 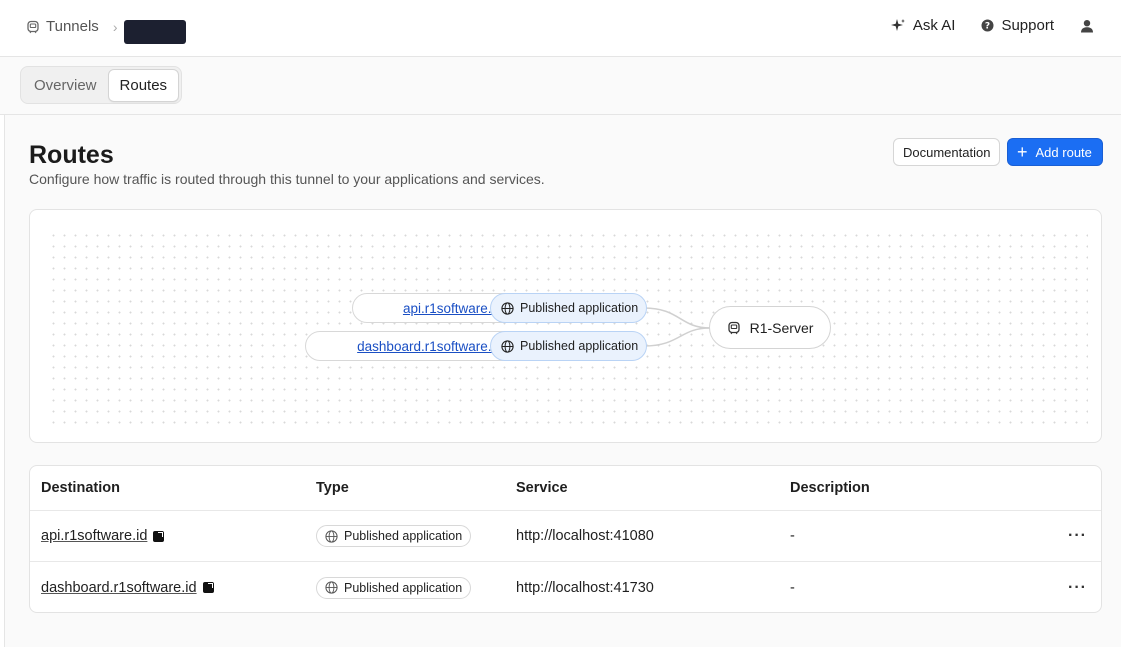 What do you see at coordinates (332, 488) in the screenshot?
I see `column-header-type: Type` at bounding box center [332, 488].